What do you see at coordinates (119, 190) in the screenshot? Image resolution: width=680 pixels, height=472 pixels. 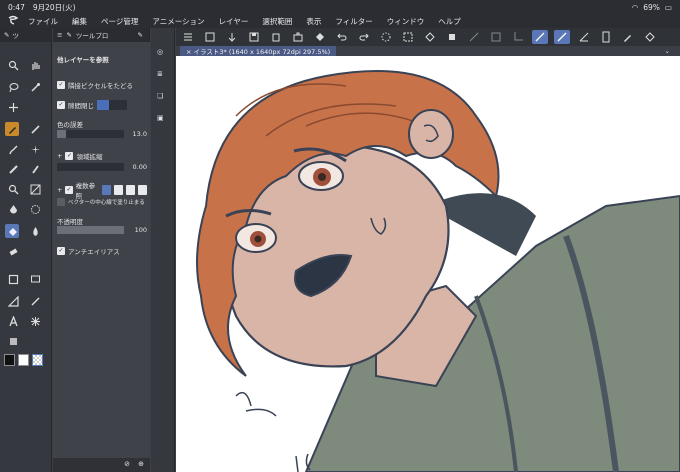 I see `ref-editing-layer-icon` at bounding box center [119, 190].